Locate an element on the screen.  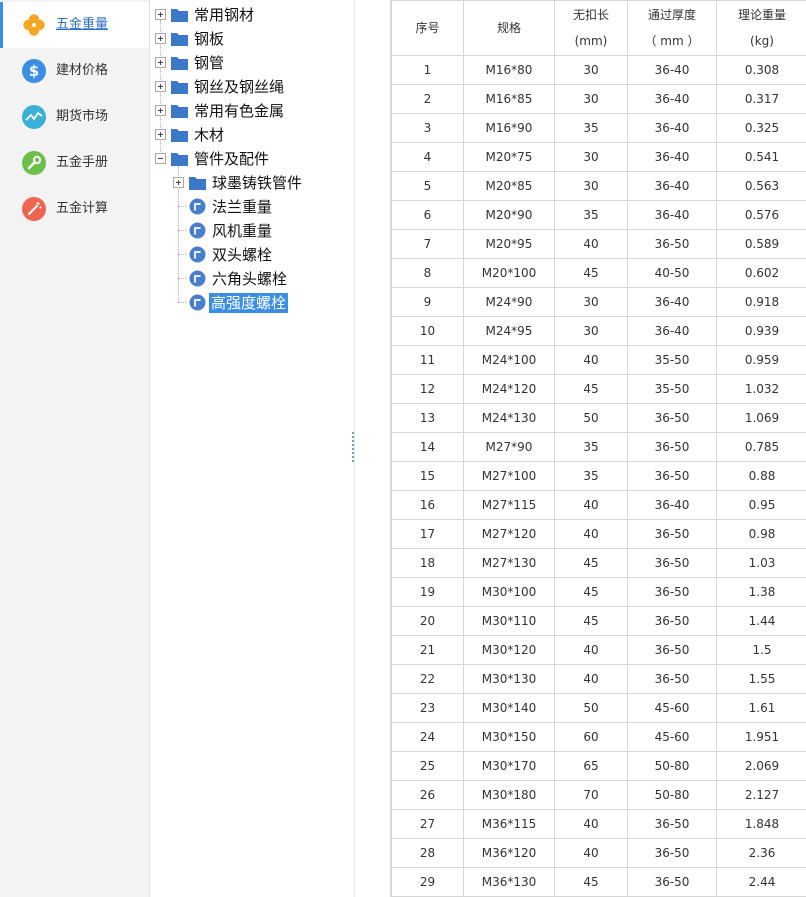
cell-spec: M27*115 is located at coordinates (509, 505).